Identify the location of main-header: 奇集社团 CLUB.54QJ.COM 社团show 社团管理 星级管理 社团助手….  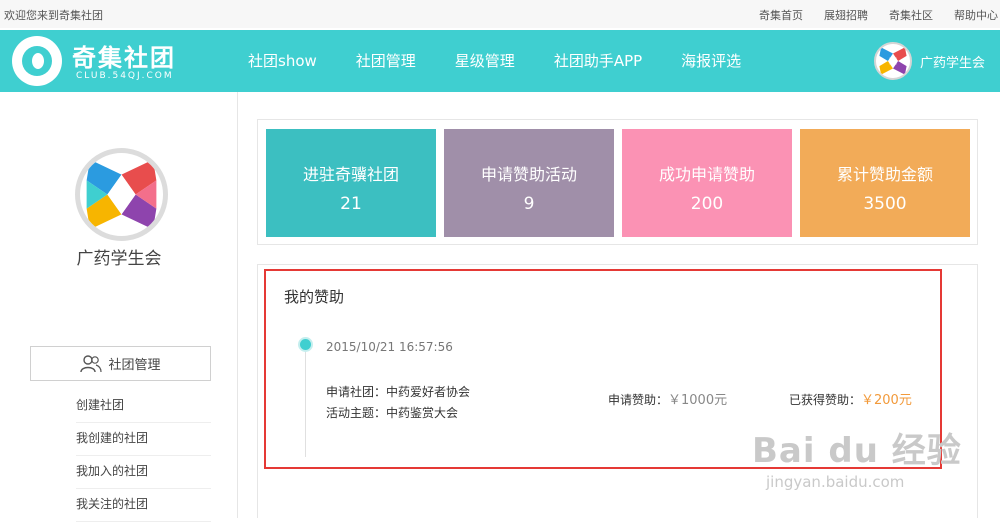
(500, 61).